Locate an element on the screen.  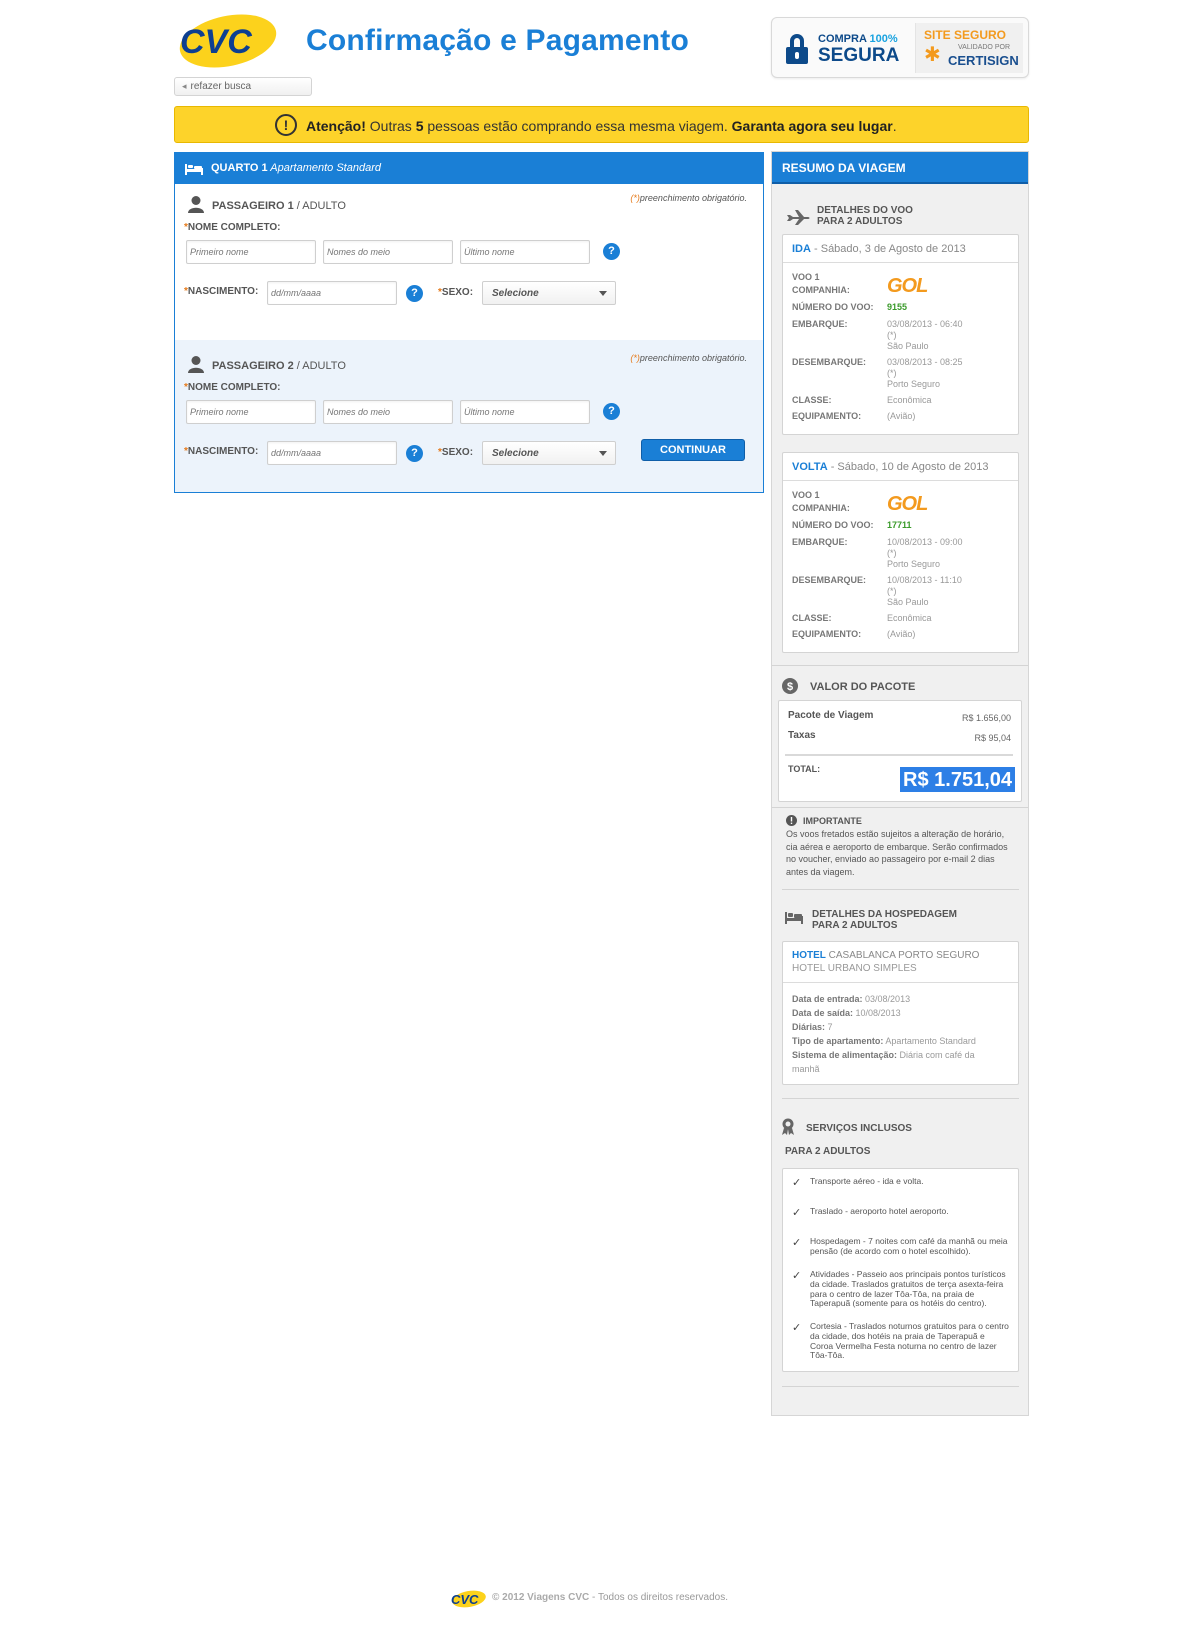
total-label: TOTAL: is located at coordinates (804, 769).